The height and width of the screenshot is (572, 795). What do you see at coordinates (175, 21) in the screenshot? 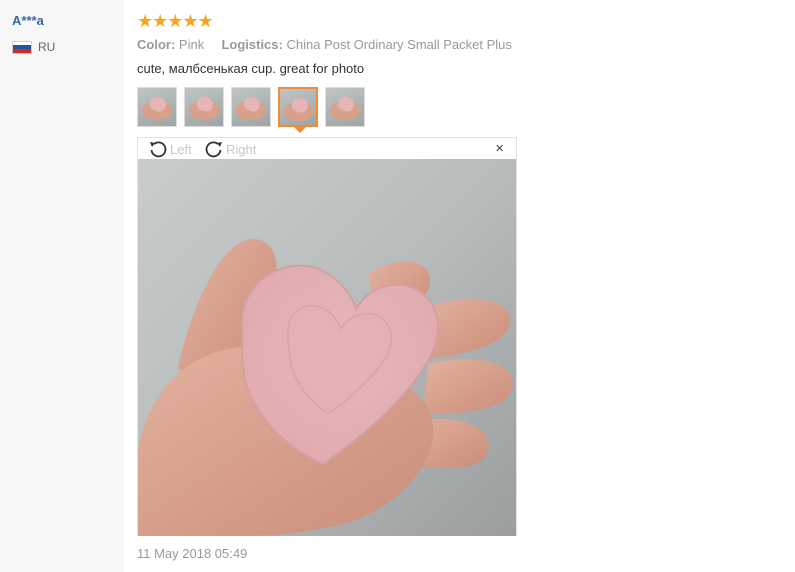
I see `star-rating: ★★★★★` at bounding box center [175, 21].